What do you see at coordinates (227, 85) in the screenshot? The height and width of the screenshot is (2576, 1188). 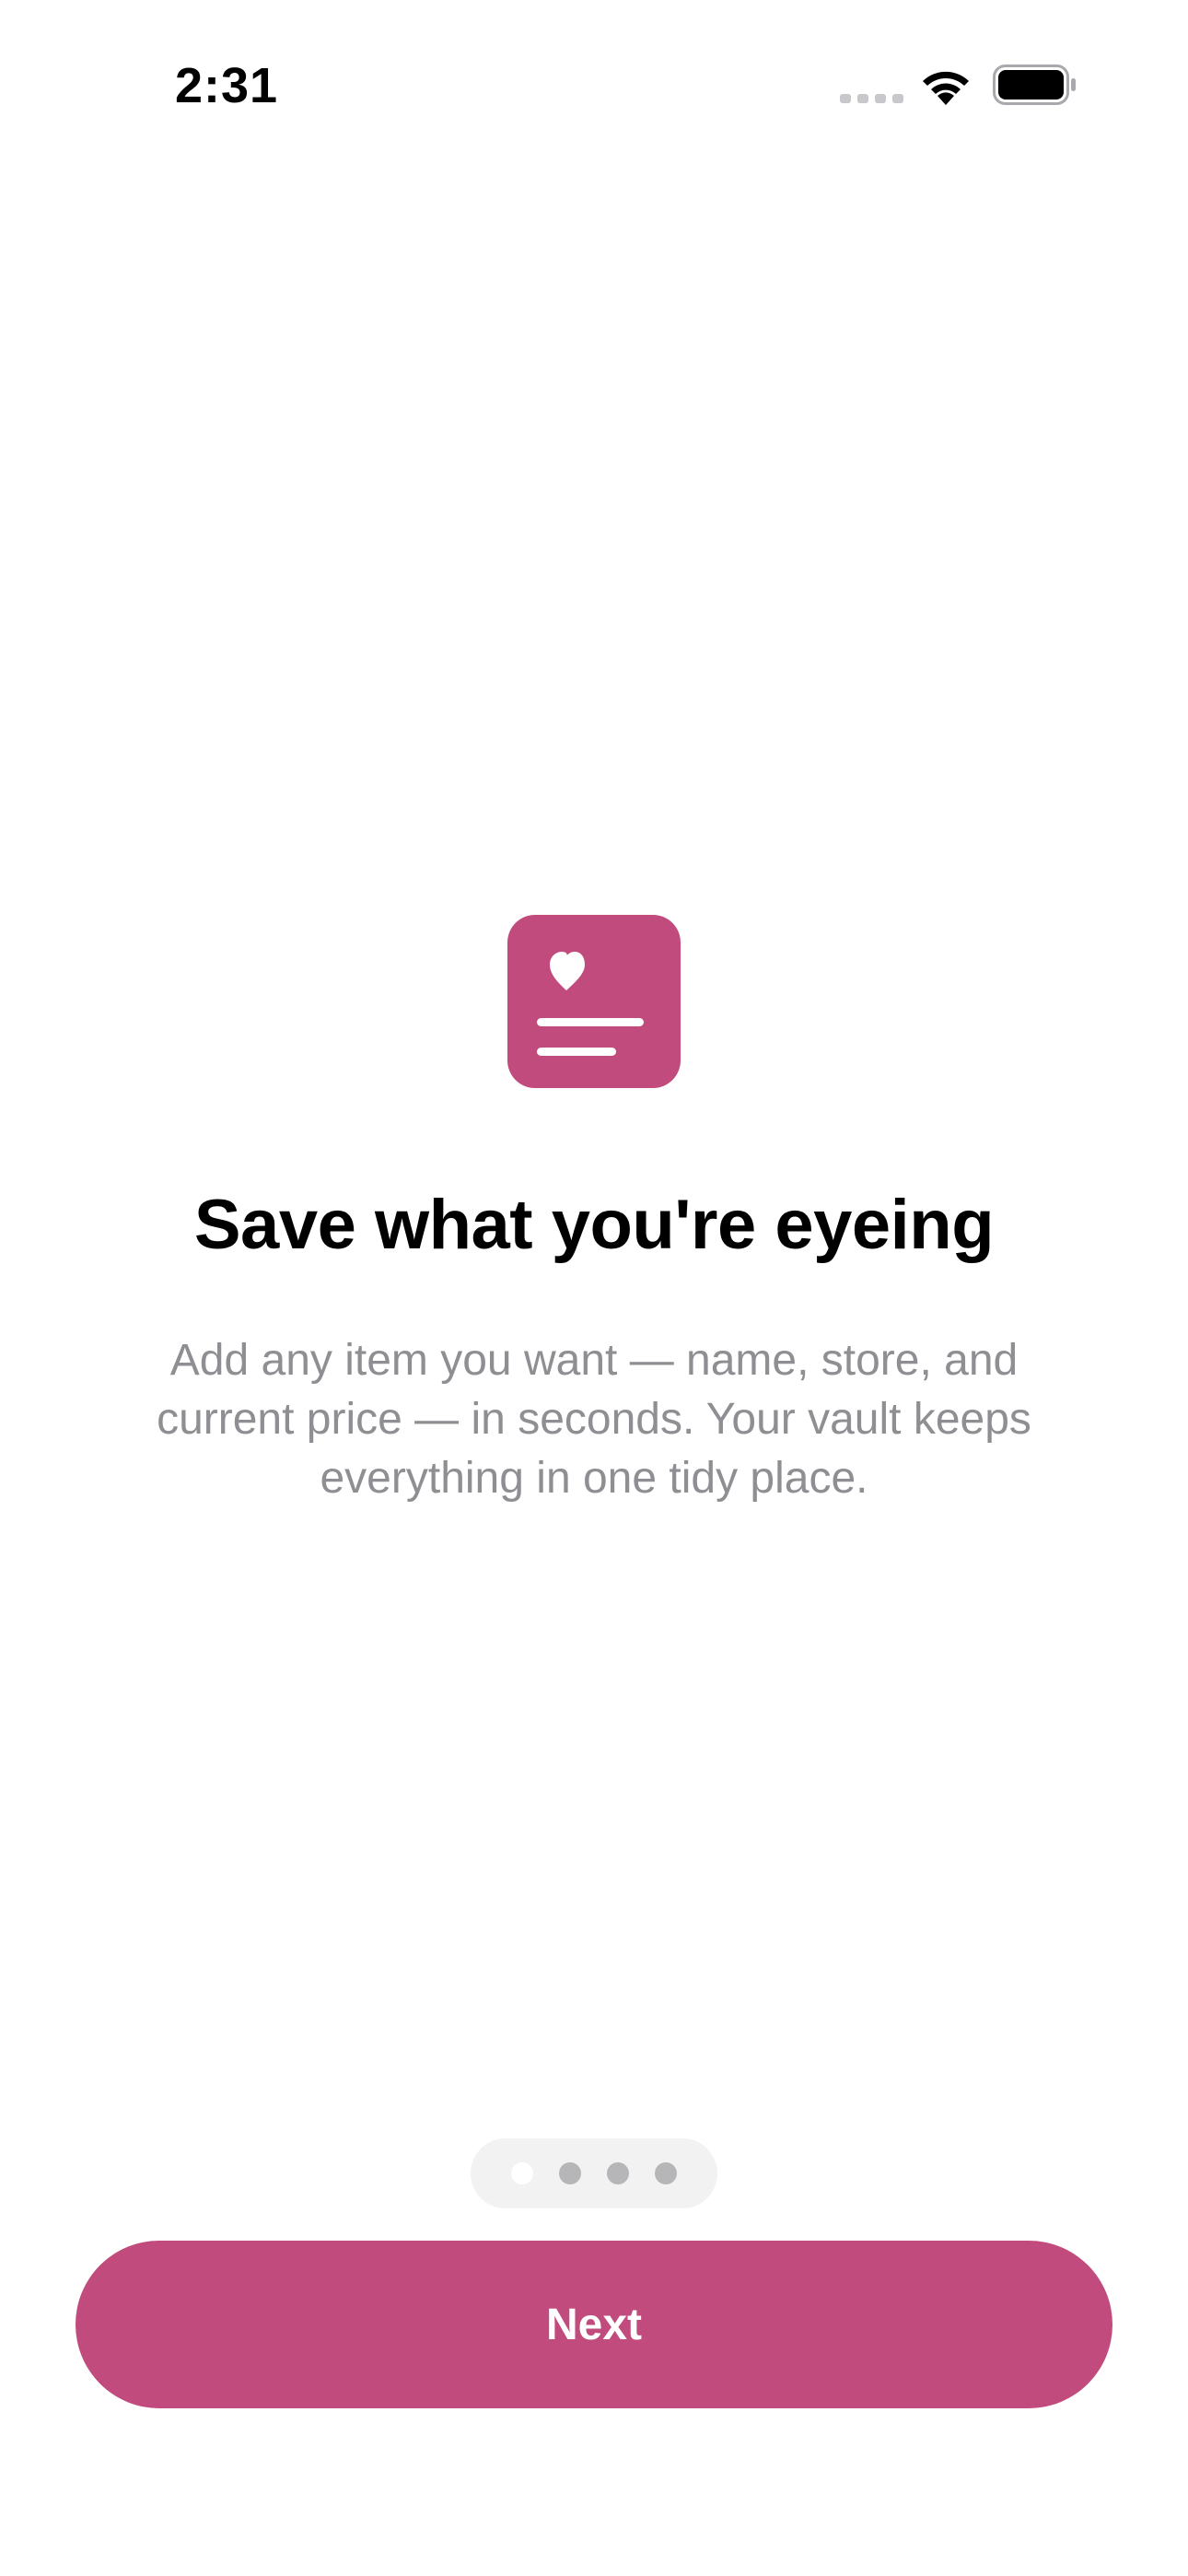 I see `status-time: 2:31` at bounding box center [227, 85].